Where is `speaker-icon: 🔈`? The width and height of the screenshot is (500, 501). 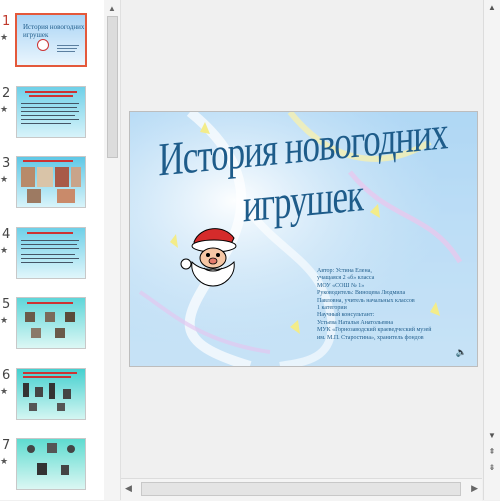 speaker-icon: 🔈 is located at coordinates (461, 352).